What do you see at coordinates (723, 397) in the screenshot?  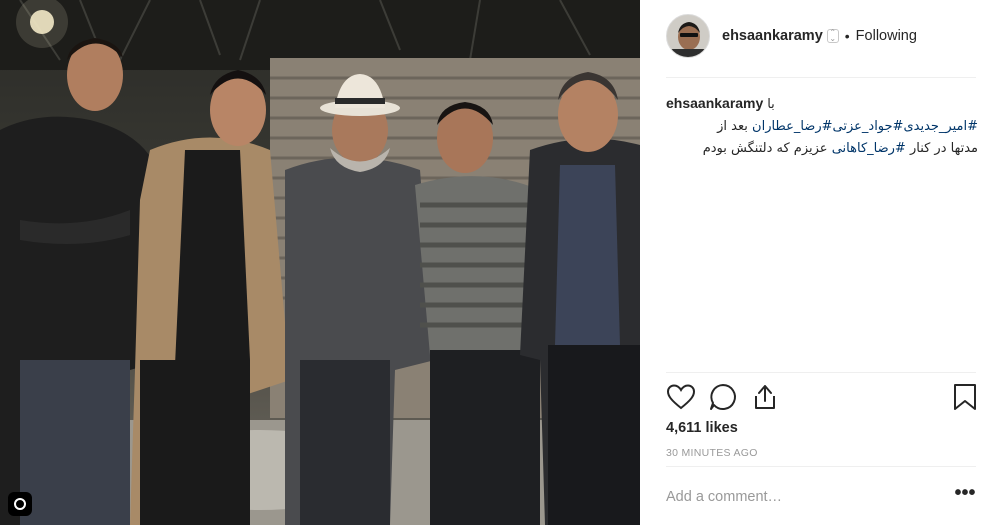 I see `comment-bubble-icon` at bounding box center [723, 397].